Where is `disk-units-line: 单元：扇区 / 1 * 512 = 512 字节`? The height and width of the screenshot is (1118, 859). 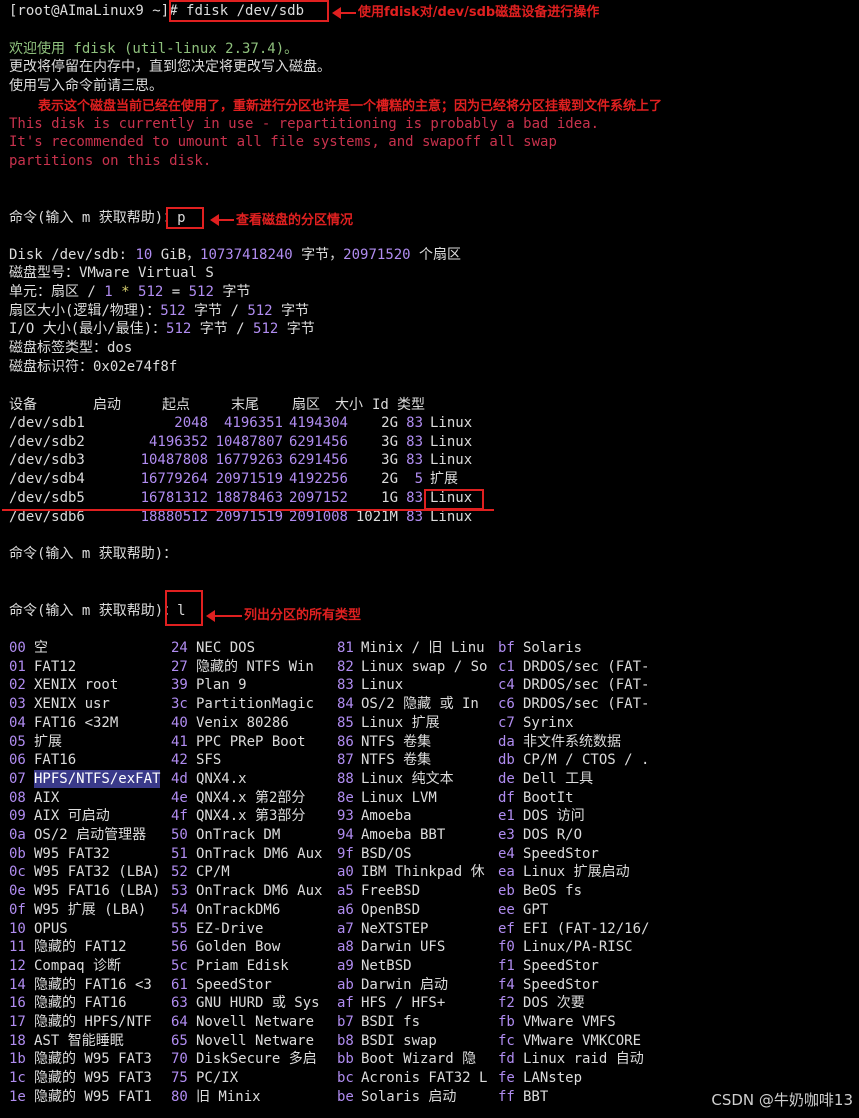
disk-units-line: 单元：扇区 / 1 * 512 = 512 字节 is located at coordinates (129, 292).